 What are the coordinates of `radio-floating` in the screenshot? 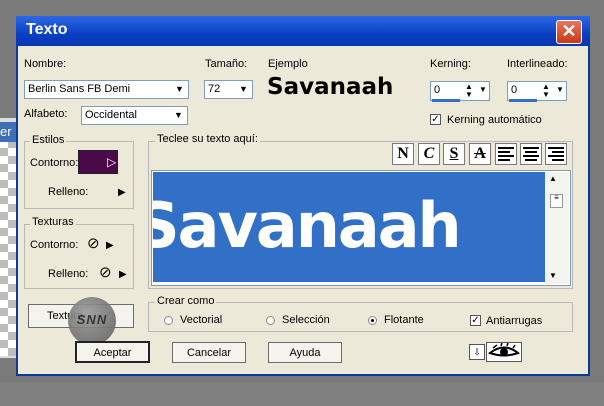 It's located at (372, 320).